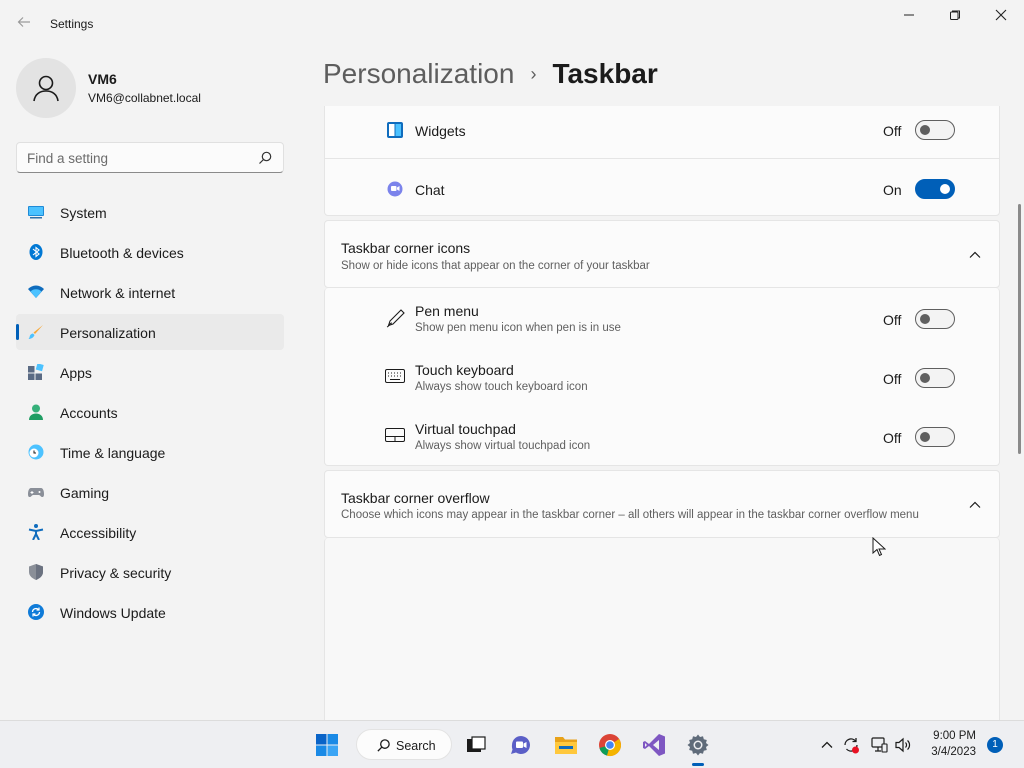 The image size is (1024, 768). I want to click on sidebar-item-bluetooth: Bluetooth & devices, so click(150, 252).